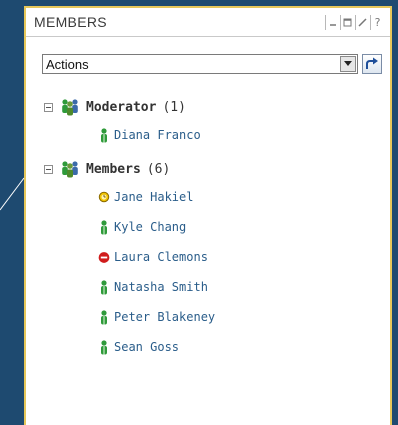  I want to click on go-button, so click(372, 64).